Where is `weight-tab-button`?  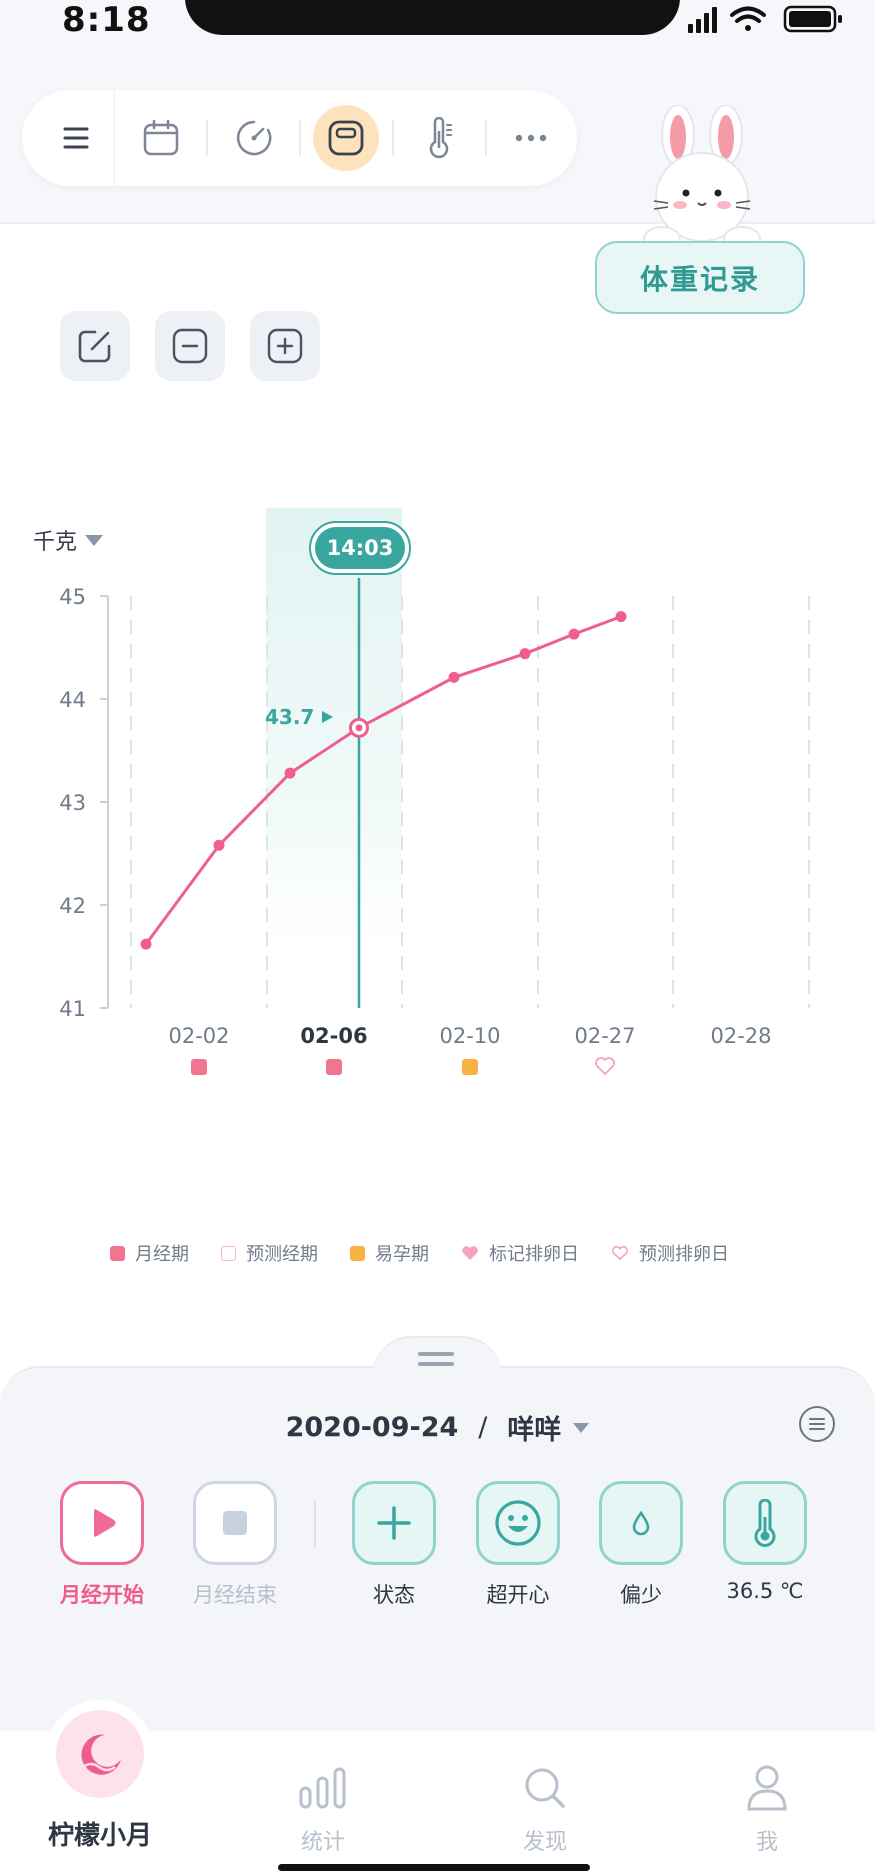 weight-tab-button is located at coordinates (346, 138).